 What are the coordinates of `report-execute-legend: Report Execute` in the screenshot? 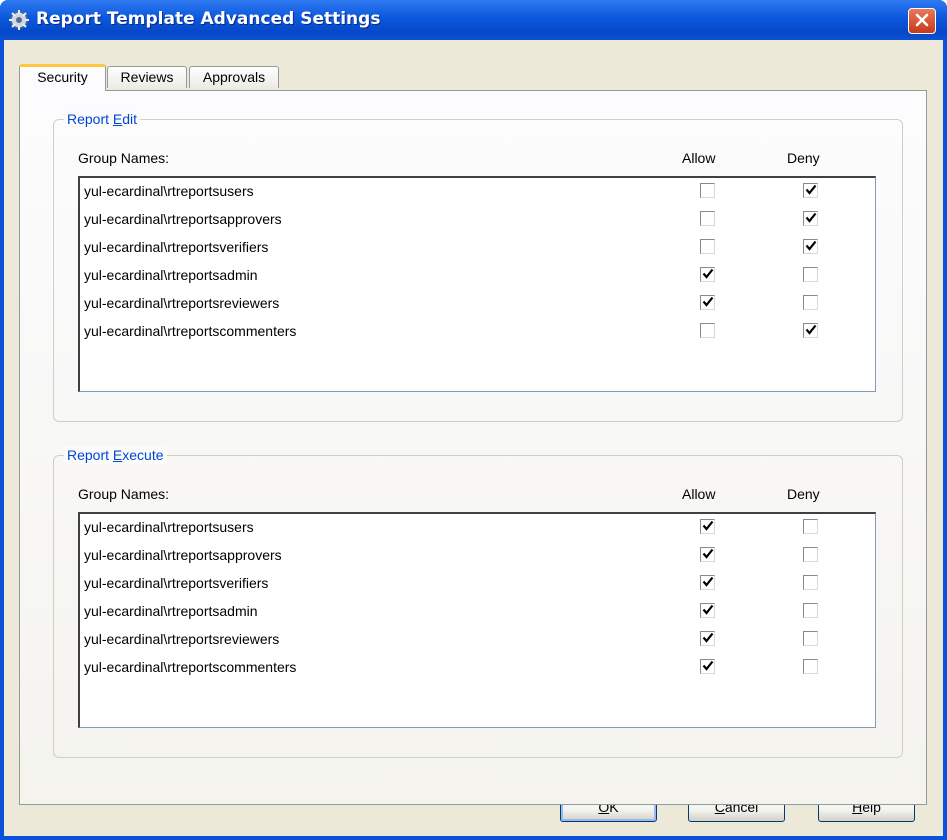 It's located at (115, 455).